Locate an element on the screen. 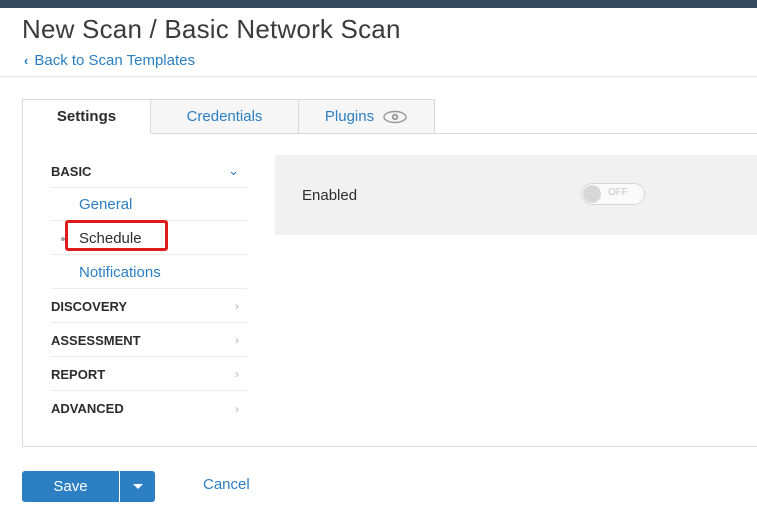  tab-plugins-label: Plugins is located at coordinates (349, 116).